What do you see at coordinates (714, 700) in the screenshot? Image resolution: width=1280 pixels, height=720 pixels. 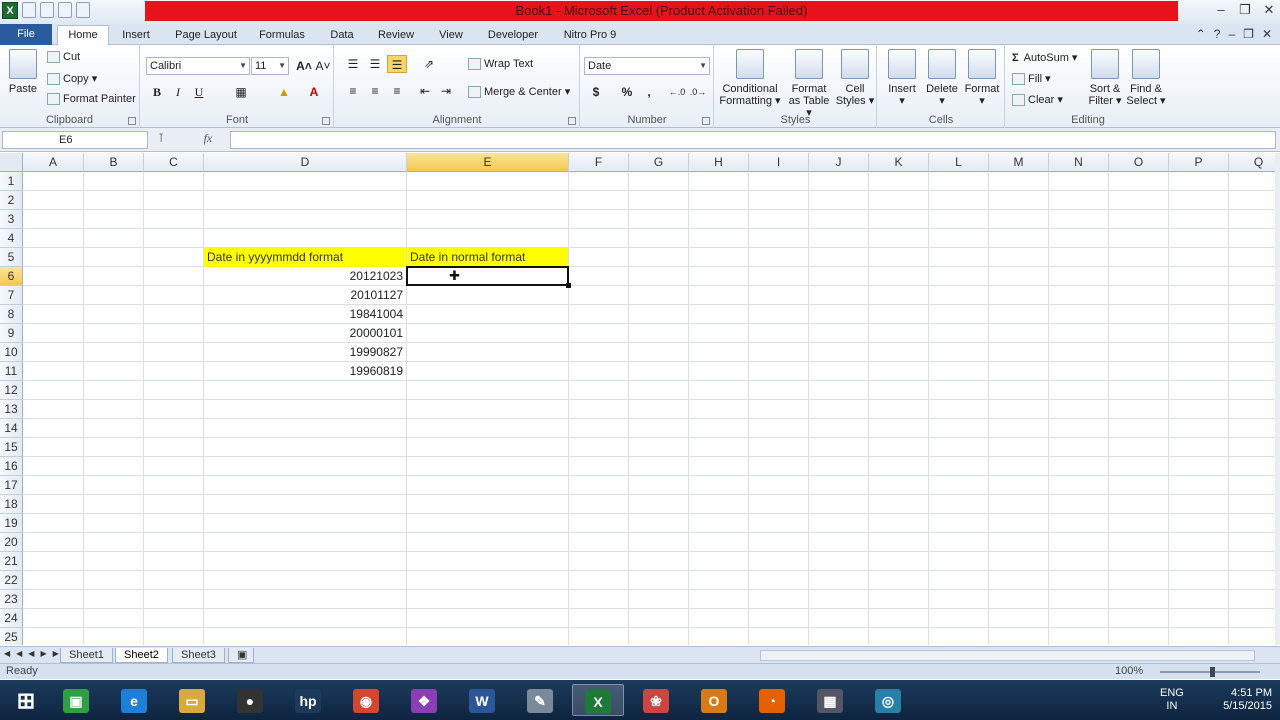 I see `outlook-icon: O` at bounding box center [714, 700].